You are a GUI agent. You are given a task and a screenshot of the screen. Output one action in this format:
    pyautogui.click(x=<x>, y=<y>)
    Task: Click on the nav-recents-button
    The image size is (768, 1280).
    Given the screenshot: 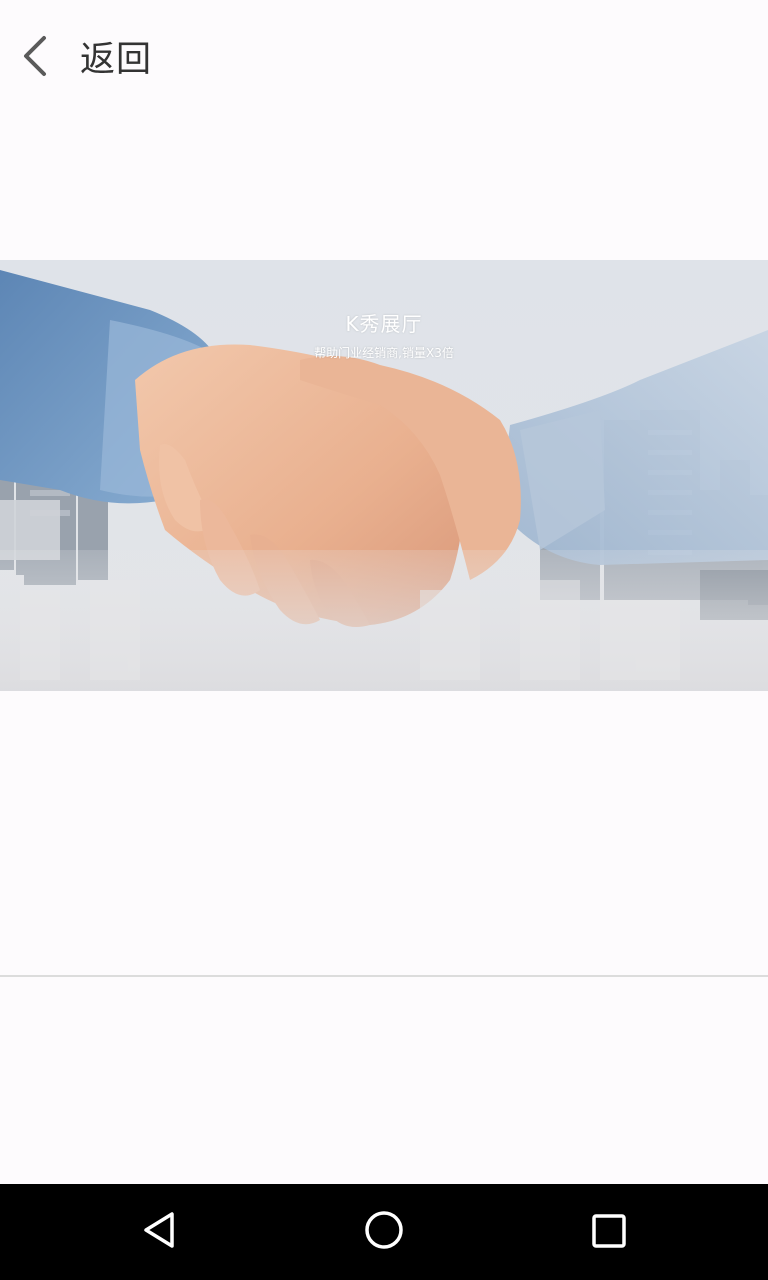 What is the action you would take?
    pyautogui.click(x=608, y=1232)
    